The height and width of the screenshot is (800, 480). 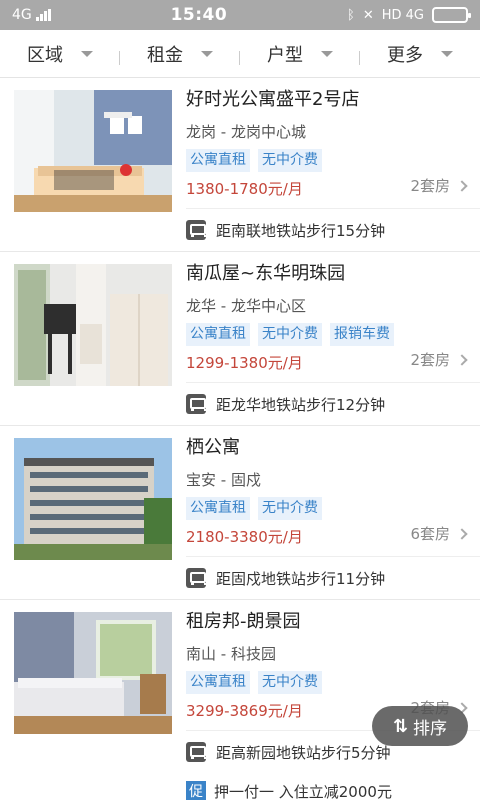 What do you see at coordinates (285, 55) in the screenshot?
I see `filter-label: 户型` at bounding box center [285, 55].